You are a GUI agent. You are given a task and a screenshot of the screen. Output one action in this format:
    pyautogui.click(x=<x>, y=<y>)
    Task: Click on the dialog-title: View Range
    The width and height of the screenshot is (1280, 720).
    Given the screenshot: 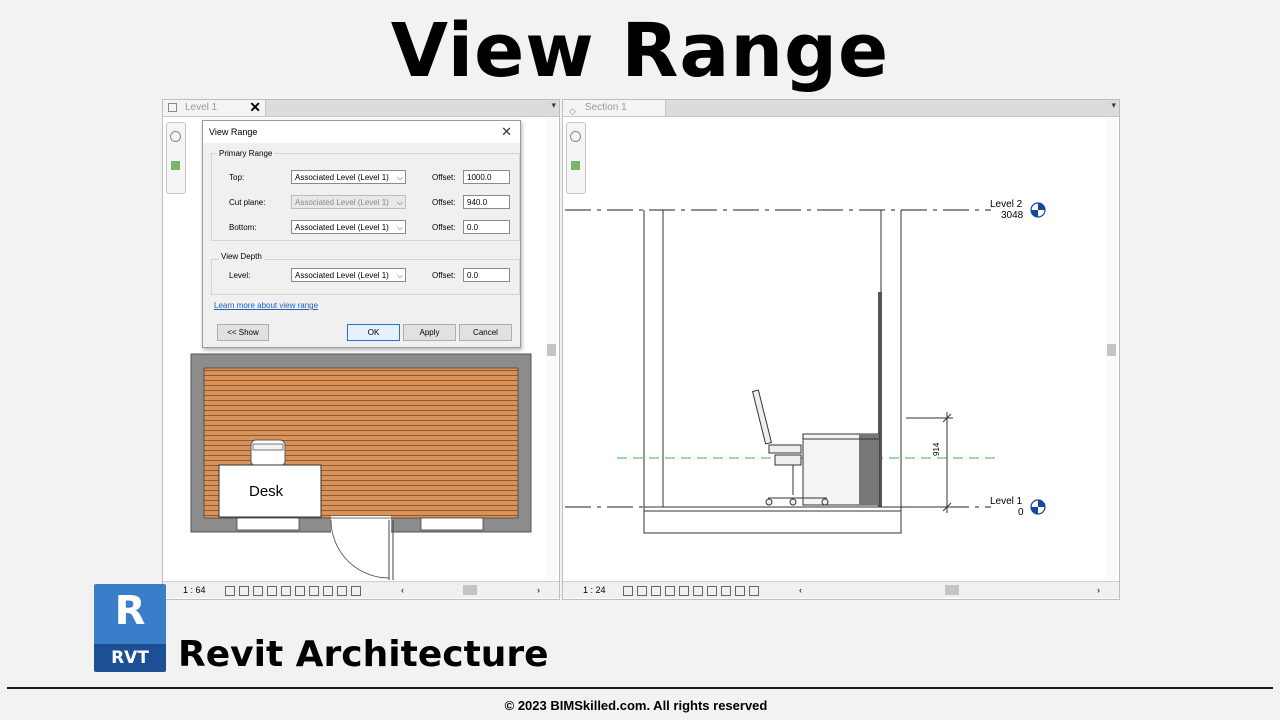 What is the action you would take?
    pyautogui.click(x=233, y=132)
    